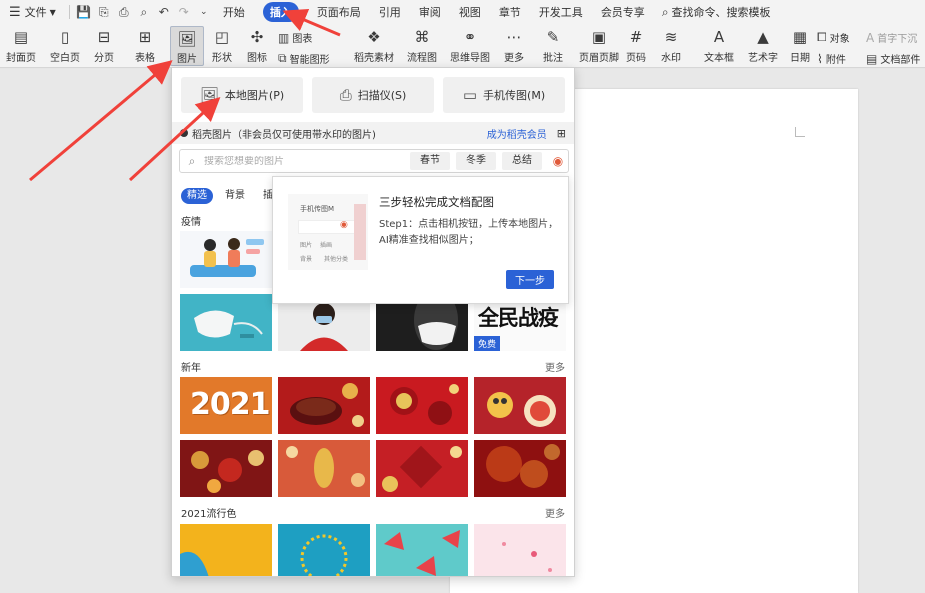 Image resolution: width=925 pixels, height=593 pixels. Describe the element at coordinates (558, 161) in the screenshot. I see `camera-icon: ◉` at that location.